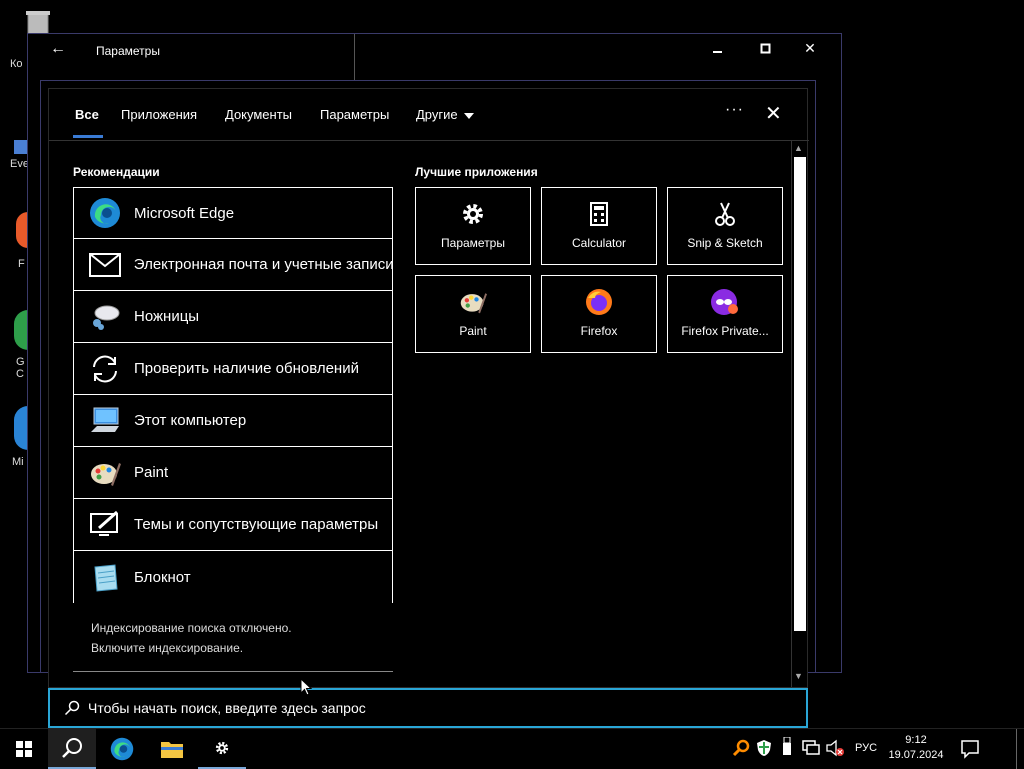  Describe the element at coordinates (128, 51) in the screenshot. I see `window-title: Параметры` at that location.